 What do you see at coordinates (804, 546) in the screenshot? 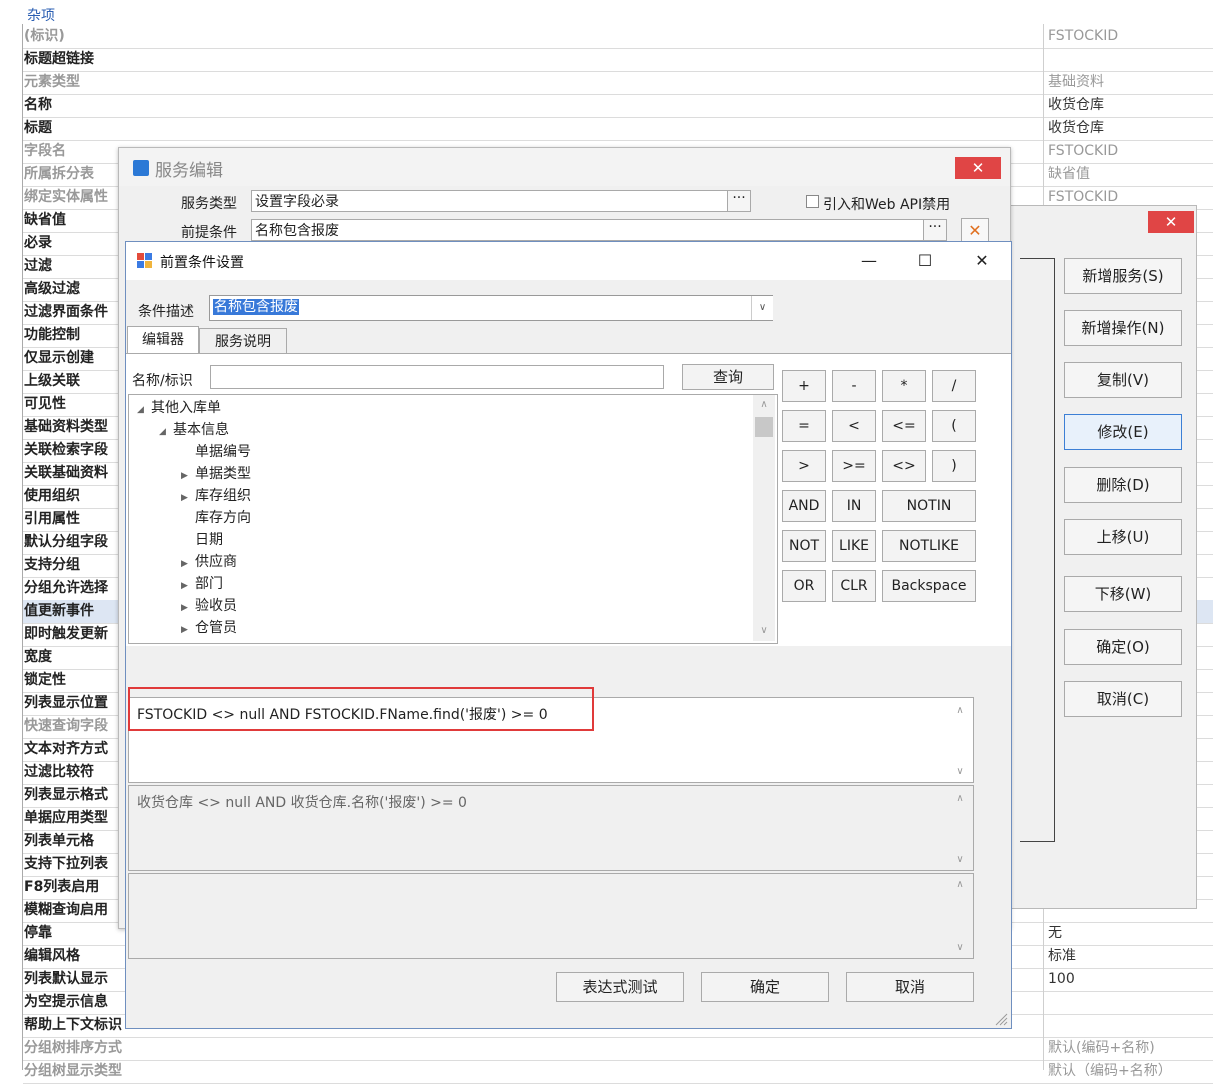
I see `operator-button: NOT` at bounding box center [804, 546].